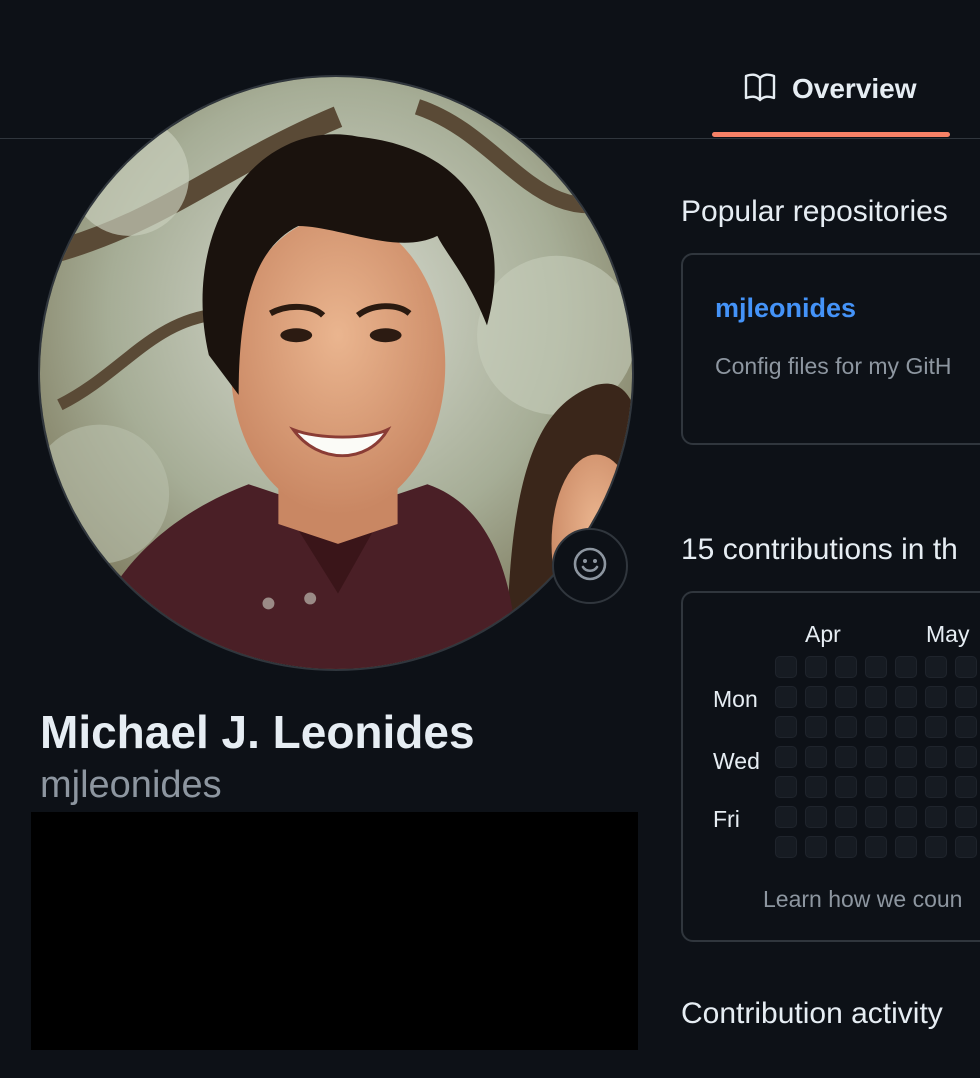 This screenshot has width=980, height=1078. Describe the element at coordinates (830, 766) in the screenshot. I see `contribution-graph: Apr May Mon Wed Fri Learn how we coun` at that location.